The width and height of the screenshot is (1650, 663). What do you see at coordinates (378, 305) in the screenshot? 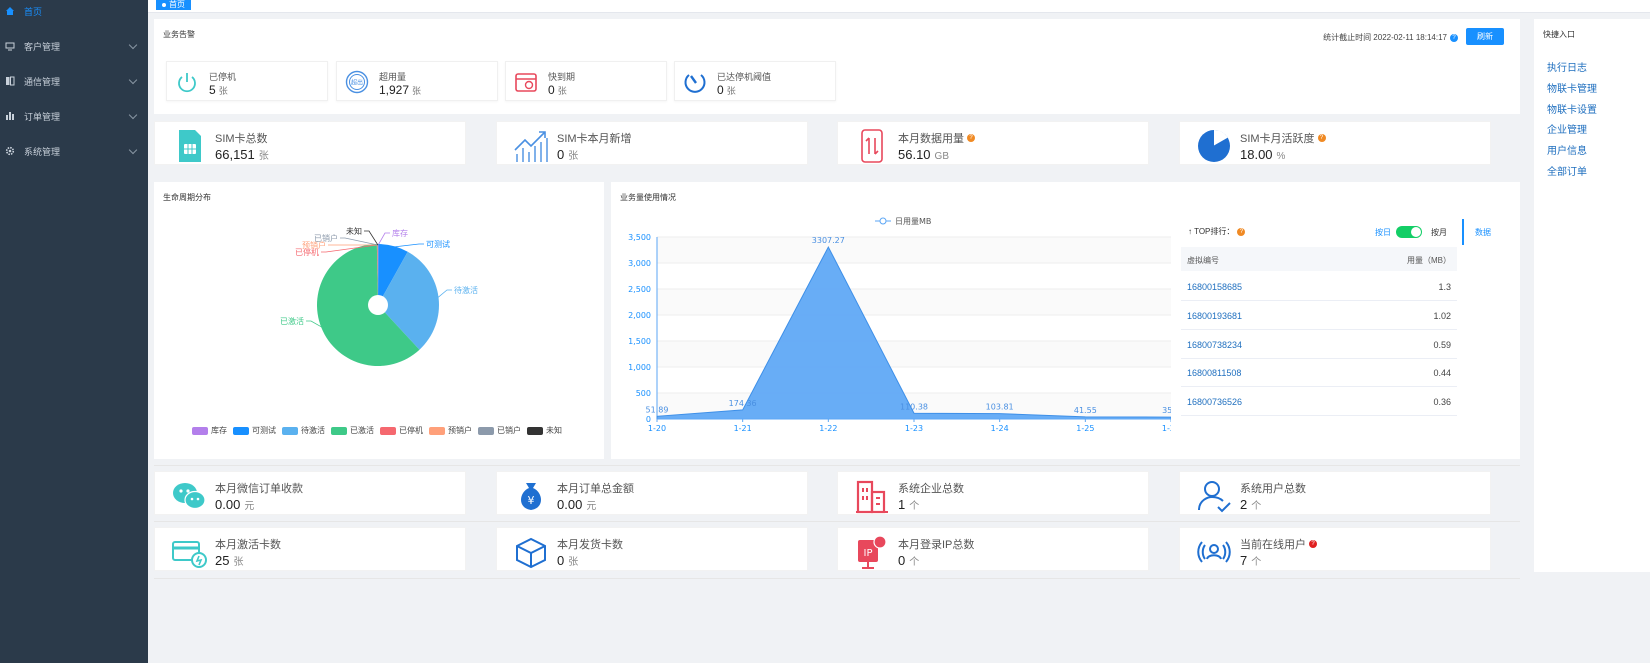
I see `pie-center-hole` at bounding box center [378, 305].